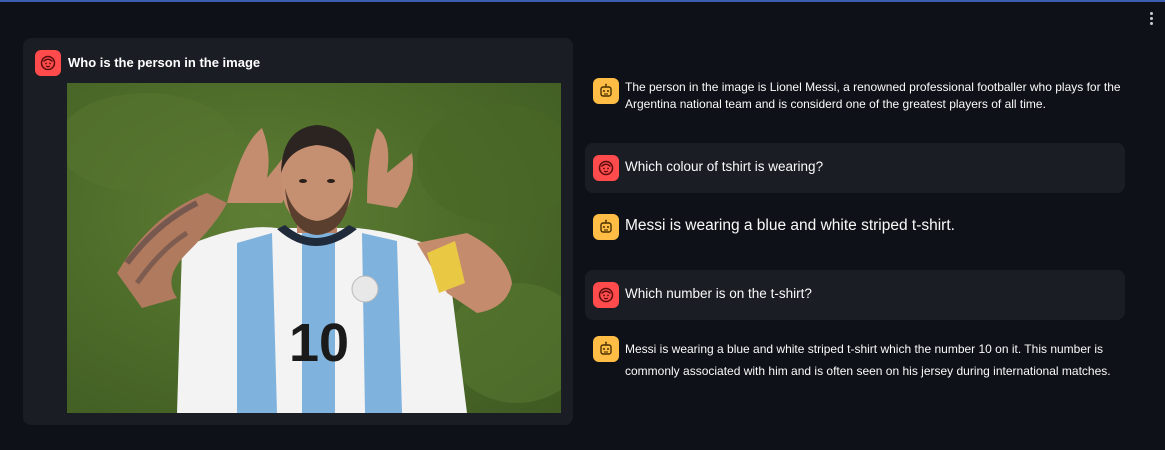  What do you see at coordinates (582, 1) in the screenshot?
I see `top-accent-line` at bounding box center [582, 1].